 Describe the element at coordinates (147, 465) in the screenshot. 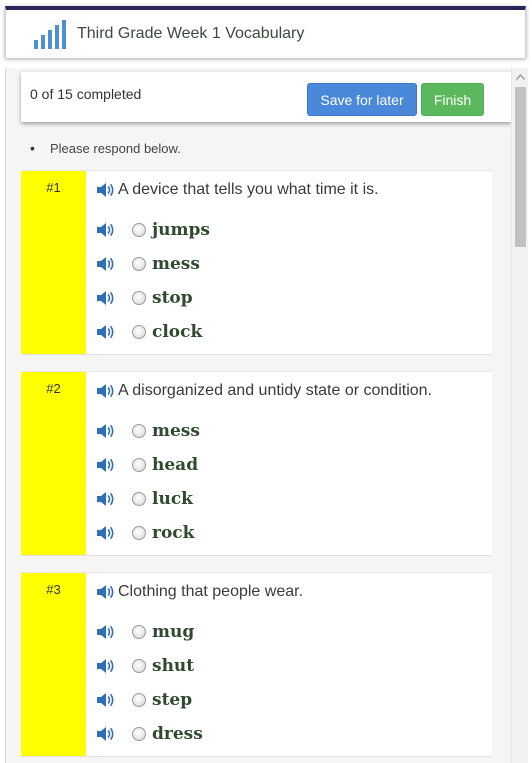

I see `answer-option: head` at that location.